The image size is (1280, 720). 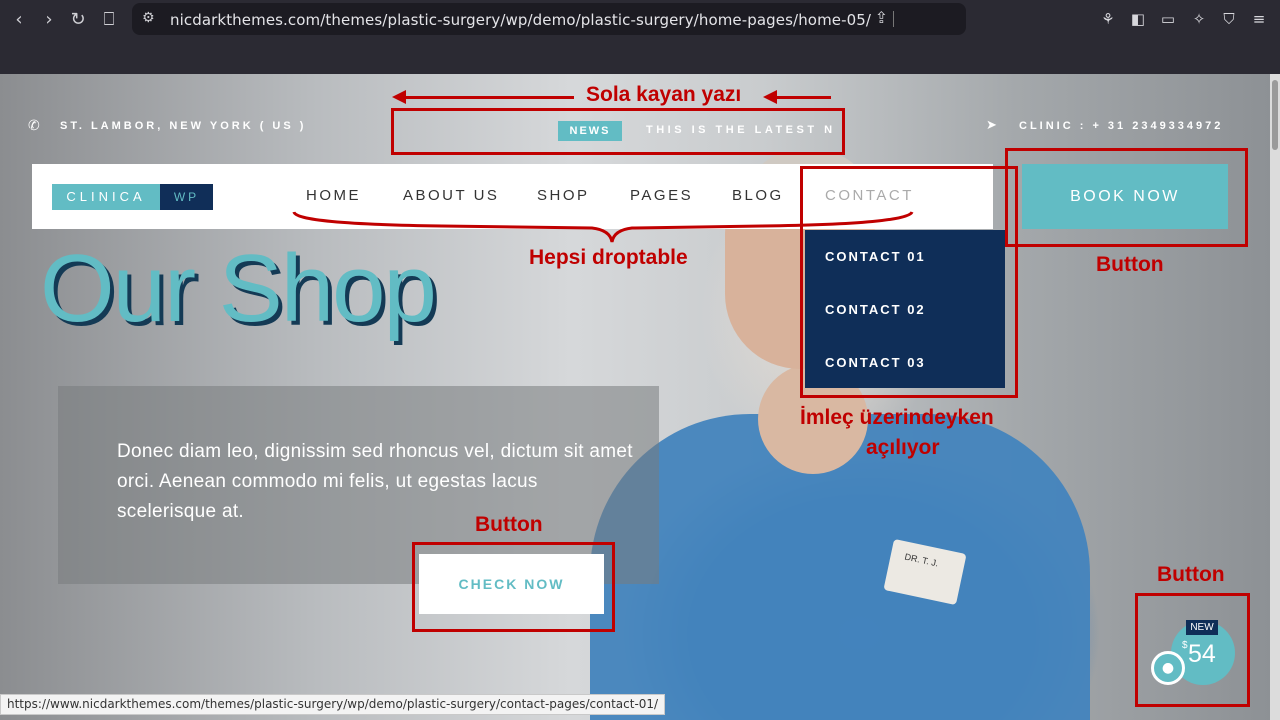 I want to click on sidebar-icon: ◧, so click(x=1138, y=19).